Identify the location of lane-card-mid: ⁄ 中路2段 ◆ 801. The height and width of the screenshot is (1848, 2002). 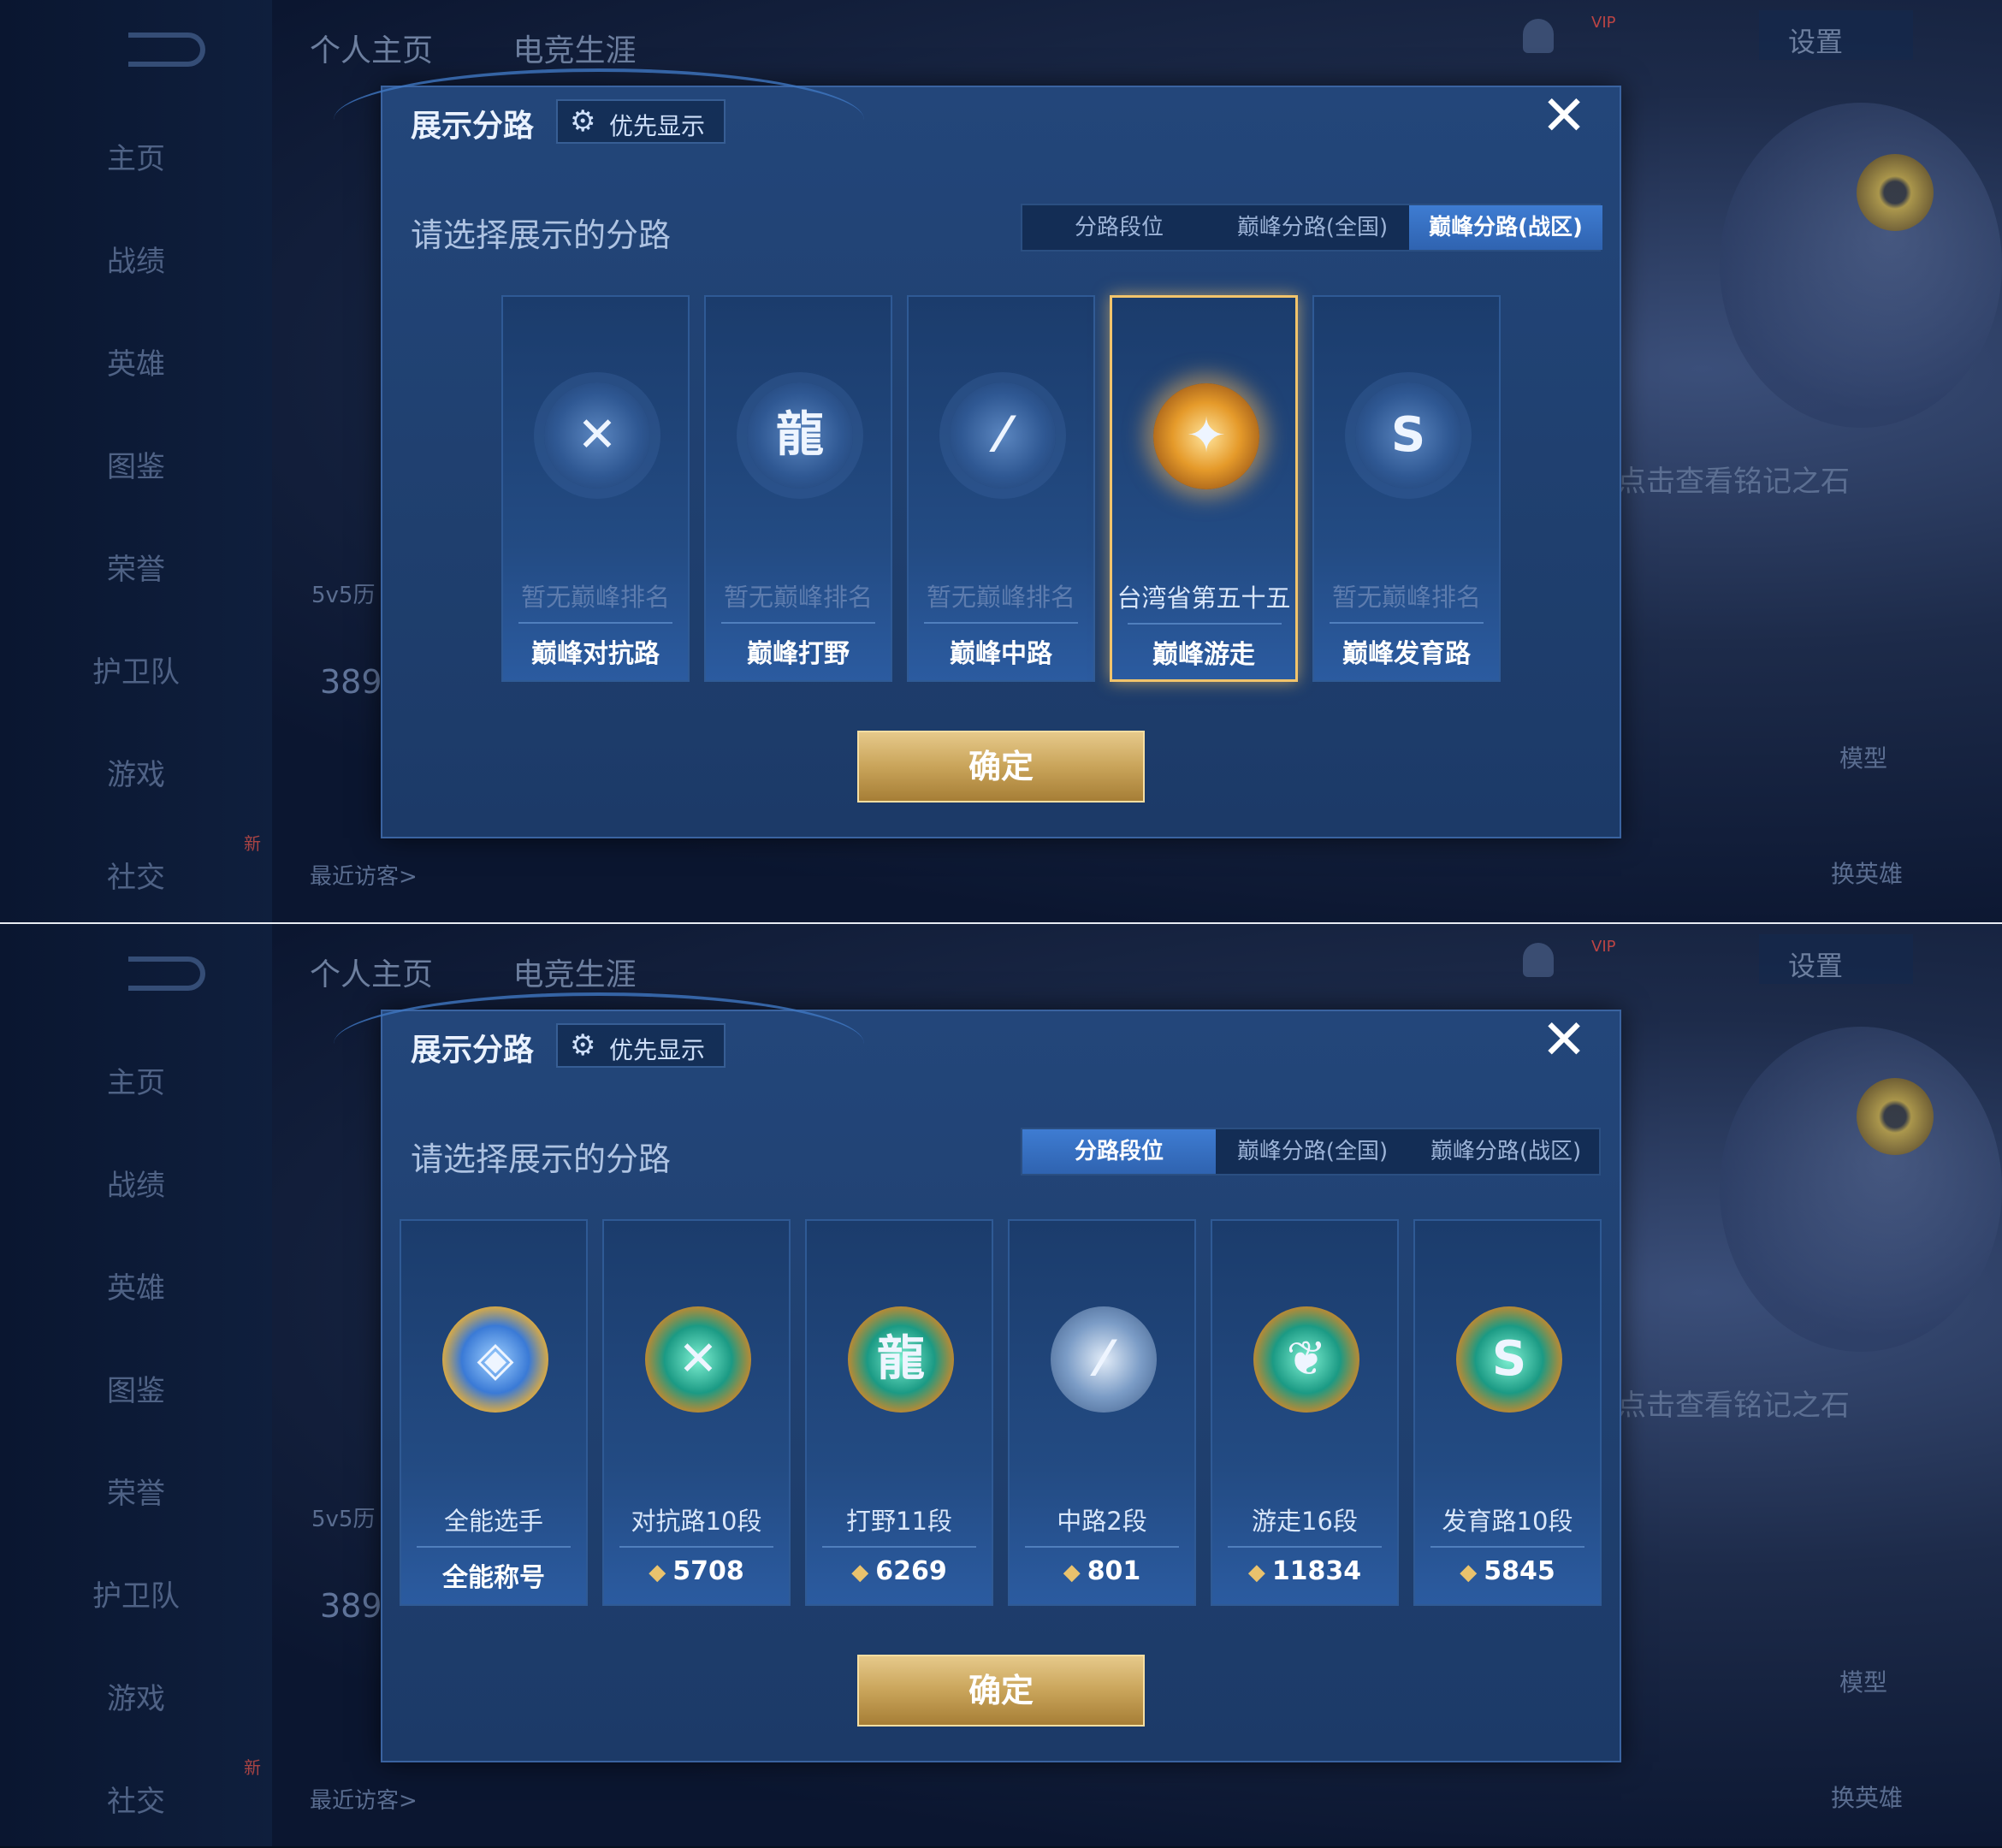
(1102, 1412).